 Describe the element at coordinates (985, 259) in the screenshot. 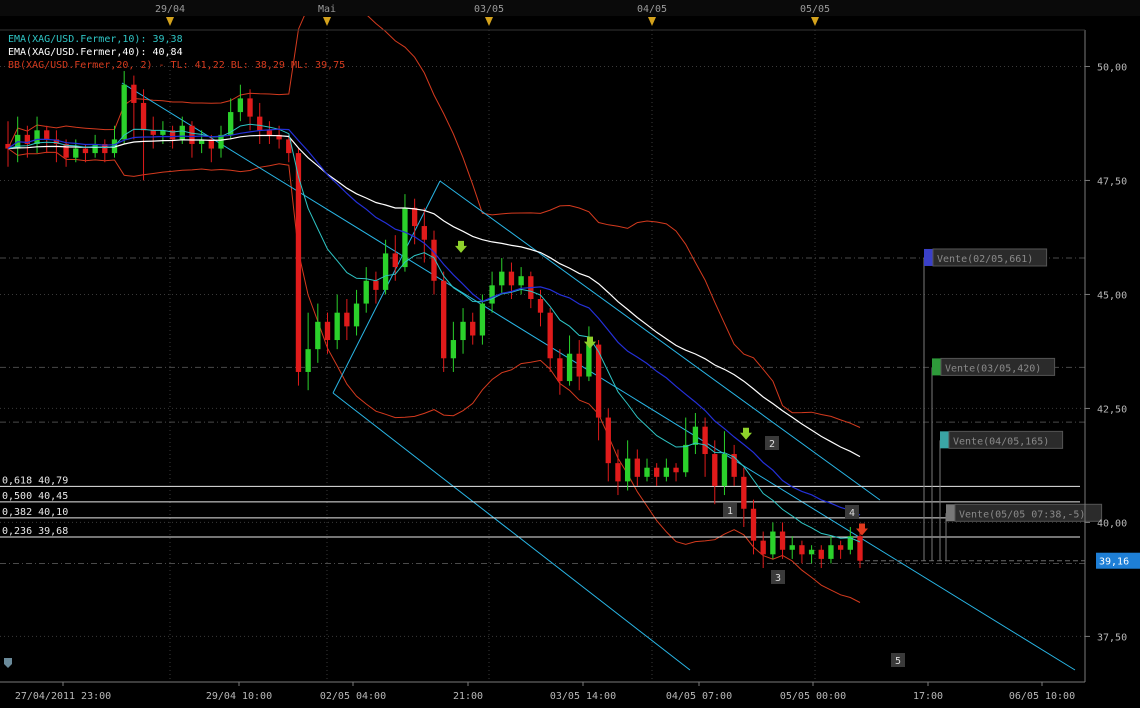

I see `order-label: Vente(02/05,661)` at that location.